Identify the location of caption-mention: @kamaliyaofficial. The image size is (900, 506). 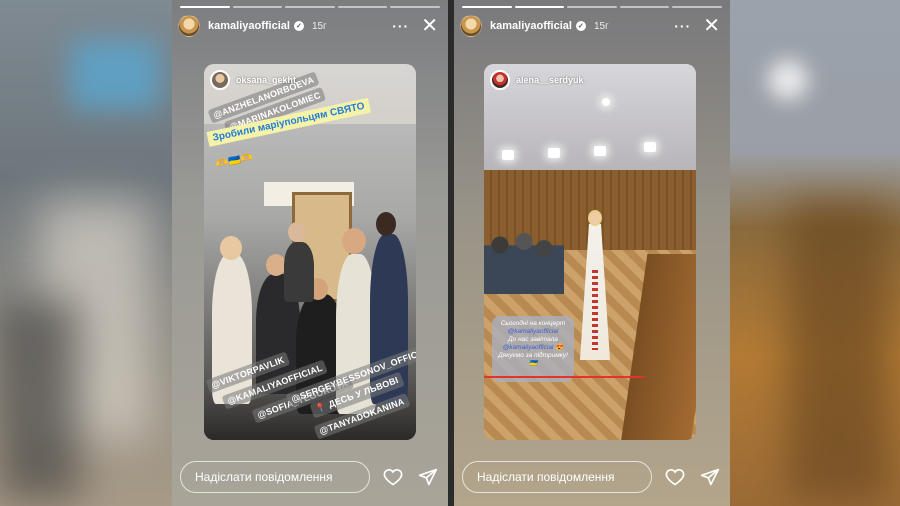
(533, 332).